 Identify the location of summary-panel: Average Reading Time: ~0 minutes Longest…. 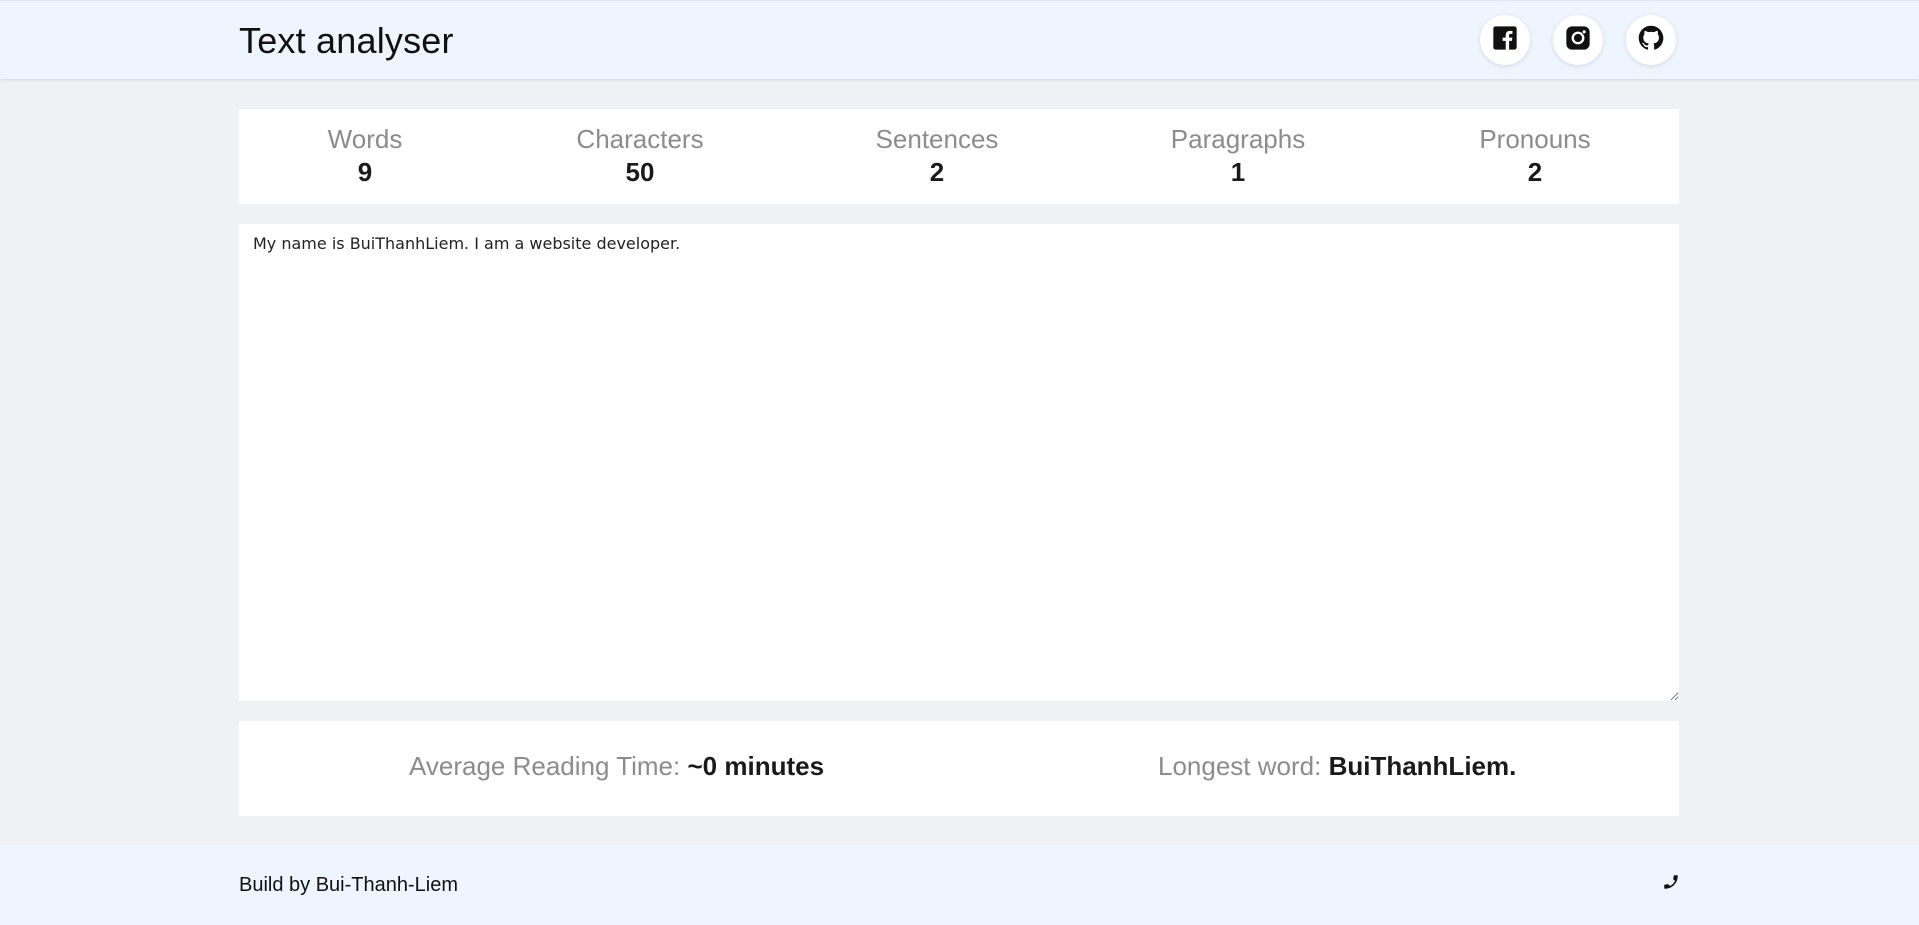
(959, 768).